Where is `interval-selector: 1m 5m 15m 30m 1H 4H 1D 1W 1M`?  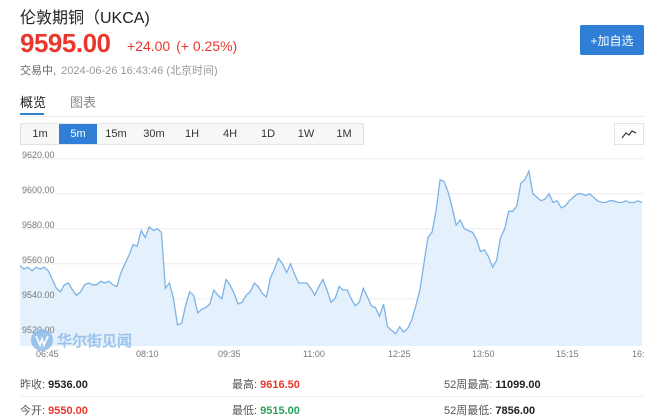
interval-selector: 1m 5m 15m 30m 1H 4H 1D 1W 1M is located at coordinates (192, 134).